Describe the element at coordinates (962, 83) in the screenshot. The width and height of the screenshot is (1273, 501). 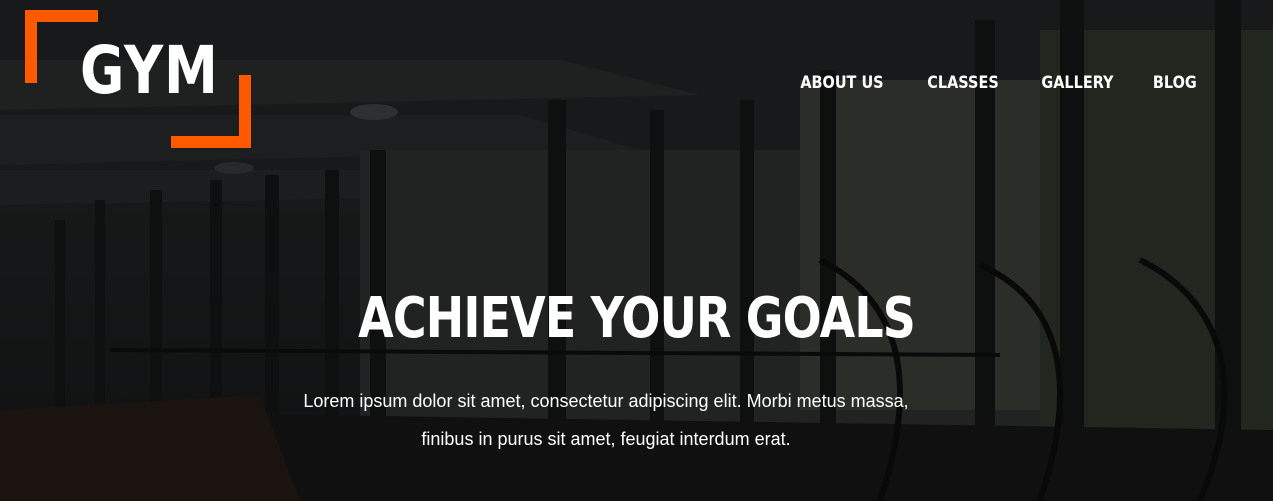
I see `nav-classes: CLASSES` at that location.